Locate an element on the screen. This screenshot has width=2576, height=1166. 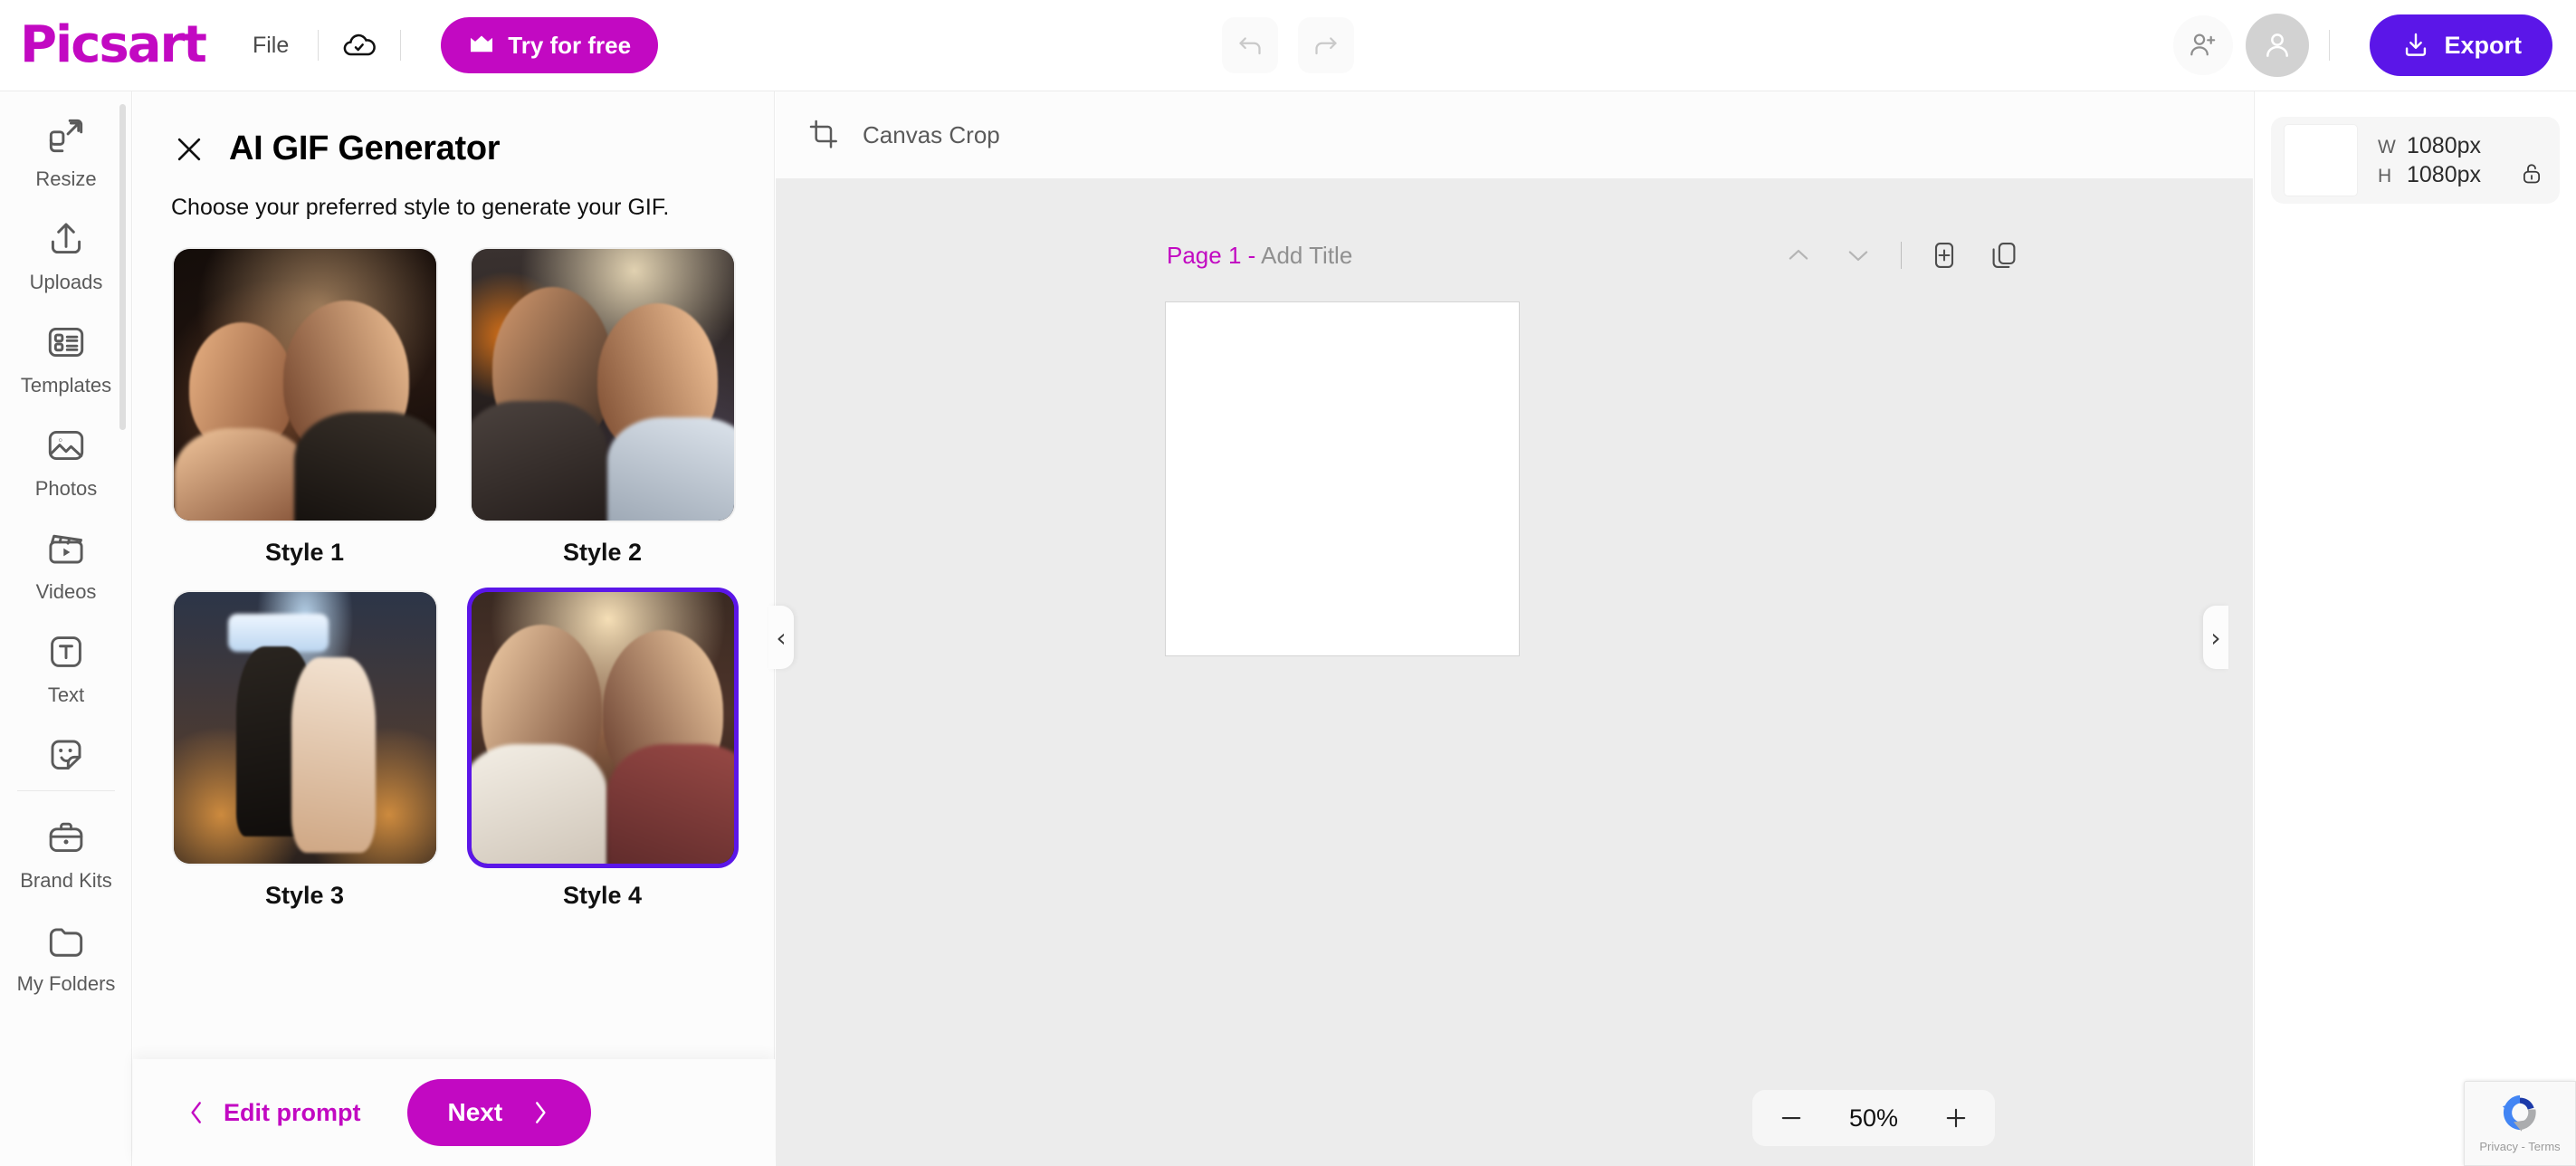
sidebar-item-label: Videos is located at coordinates (66, 591).